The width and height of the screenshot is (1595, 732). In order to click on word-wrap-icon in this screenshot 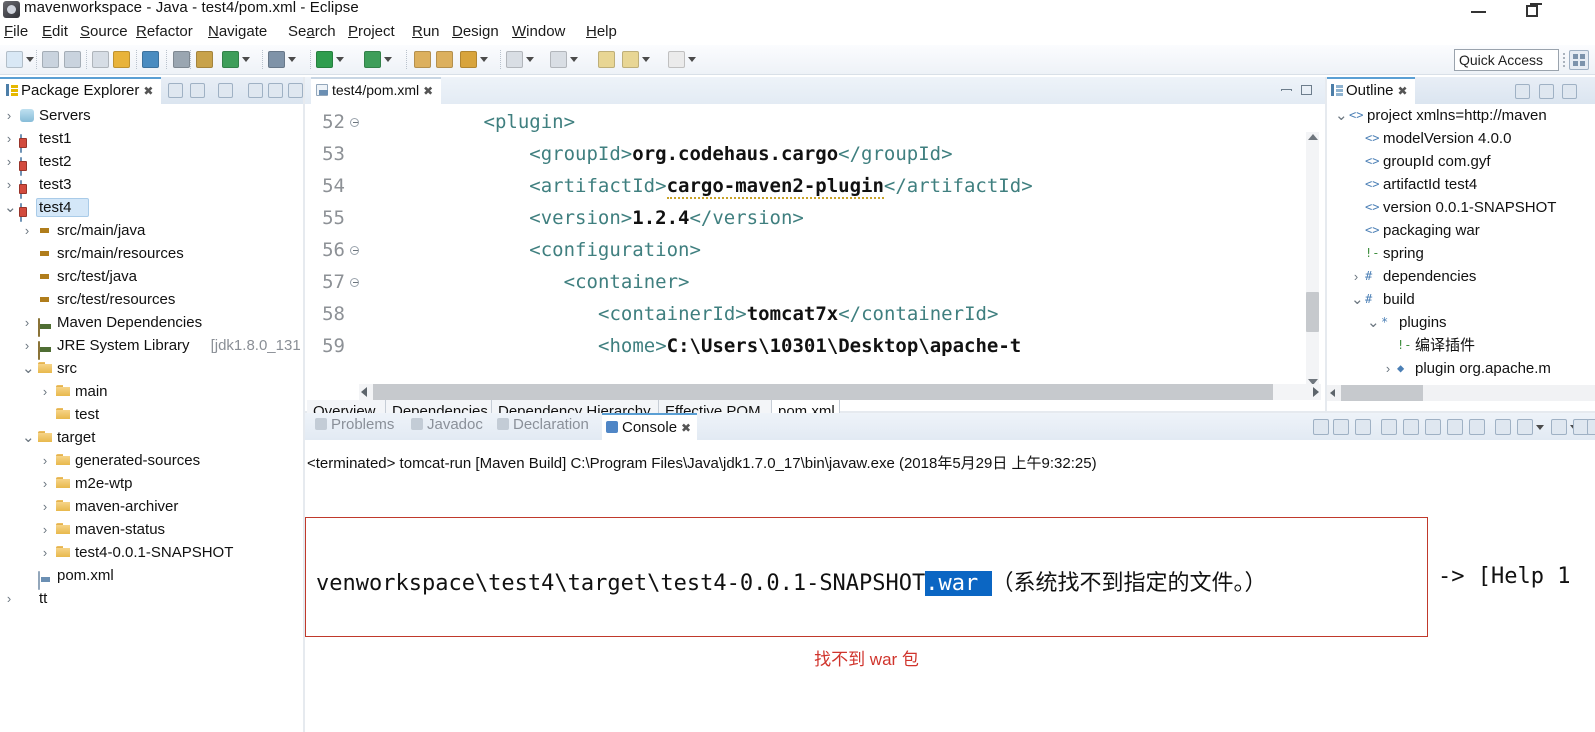, I will do `click(1433, 427)`.